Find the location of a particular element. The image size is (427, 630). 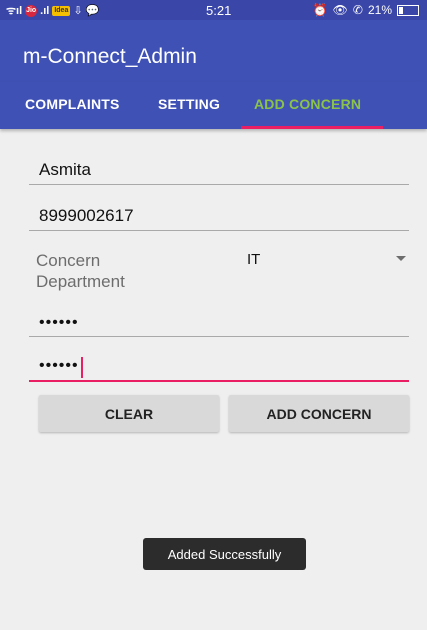

status-right-icons: ⏰ 👁 ✆ 21% is located at coordinates (366, 10).